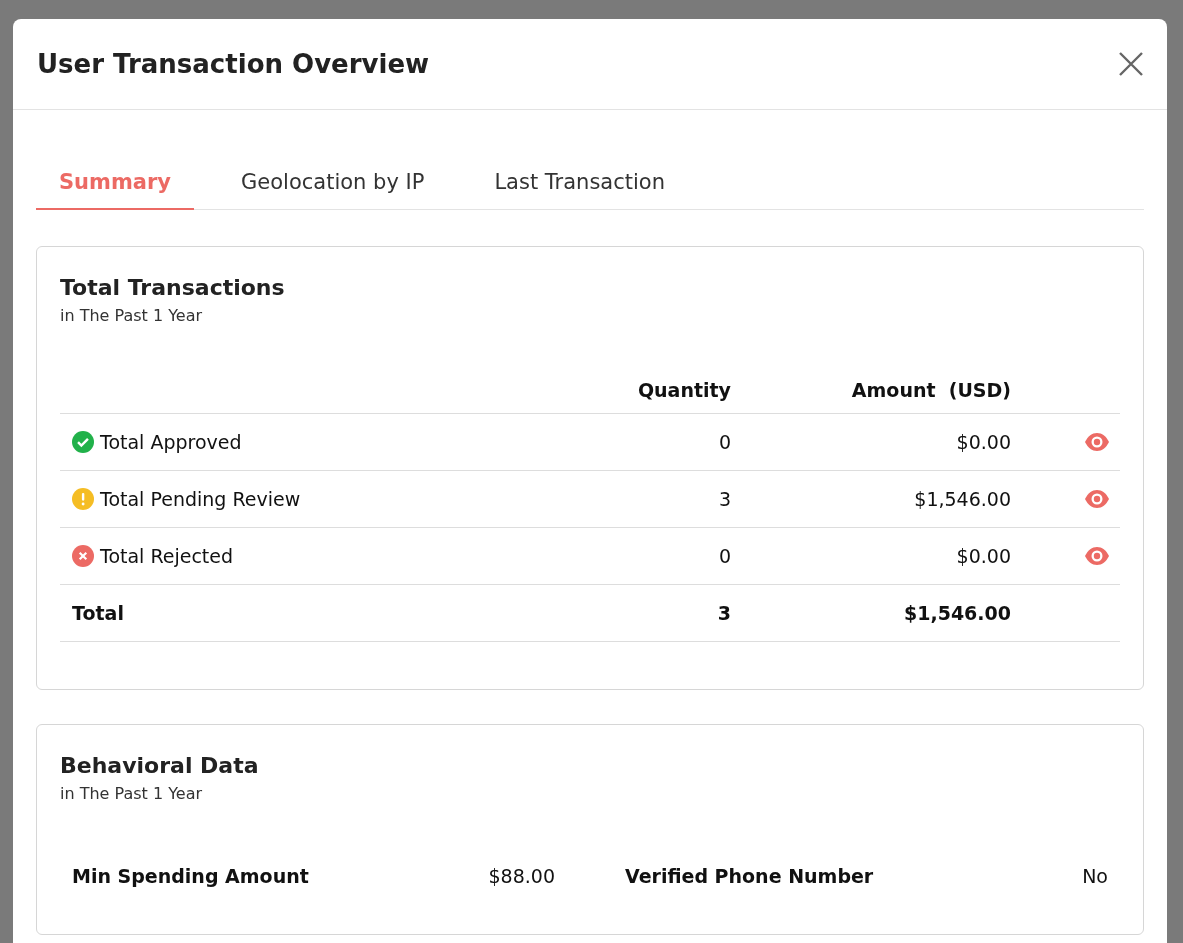  What do you see at coordinates (931, 390) in the screenshot?
I see `column-header: Amount (USD)` at bounding box center [931, 390].